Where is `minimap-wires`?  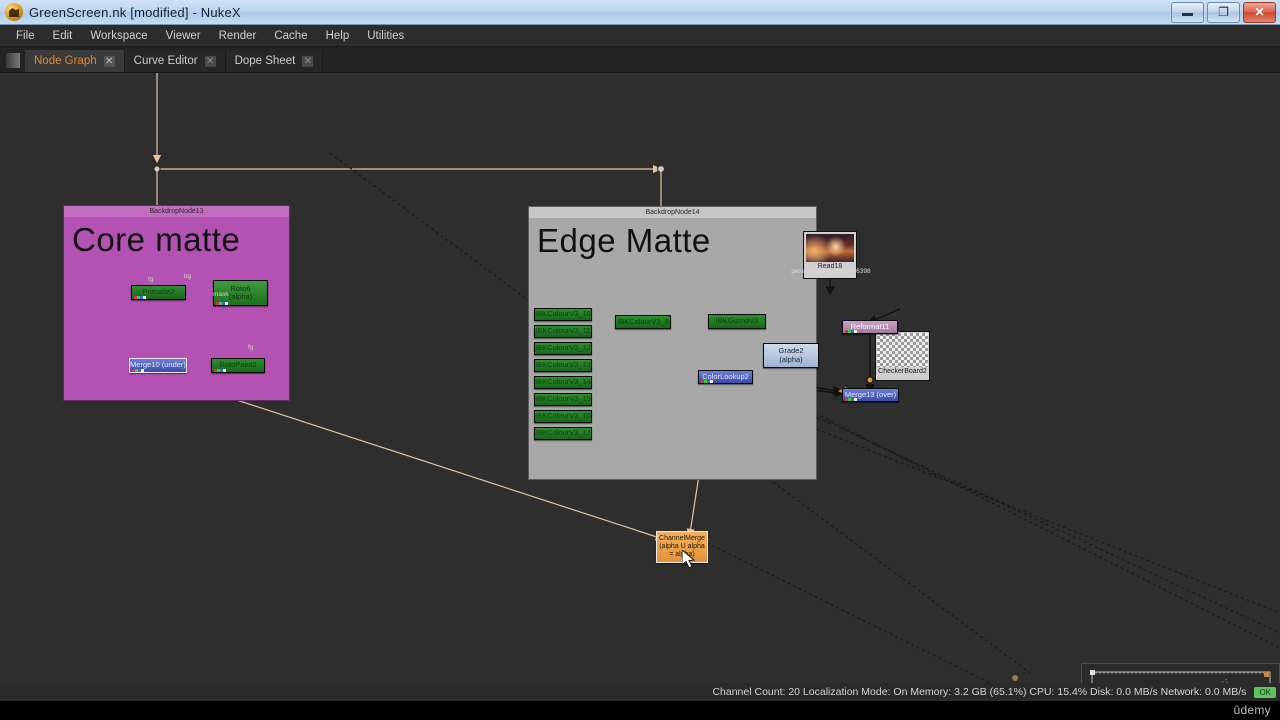
minimap-wires is located at coordinates (1180, 676).